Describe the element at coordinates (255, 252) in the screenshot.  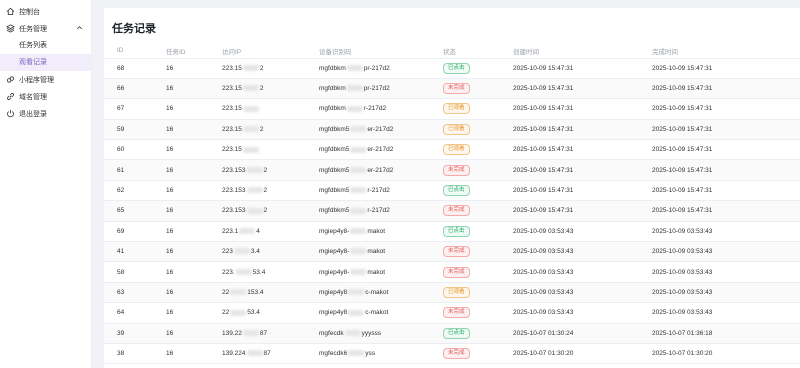
I see `ip-visible-end: 3.4` at that location.